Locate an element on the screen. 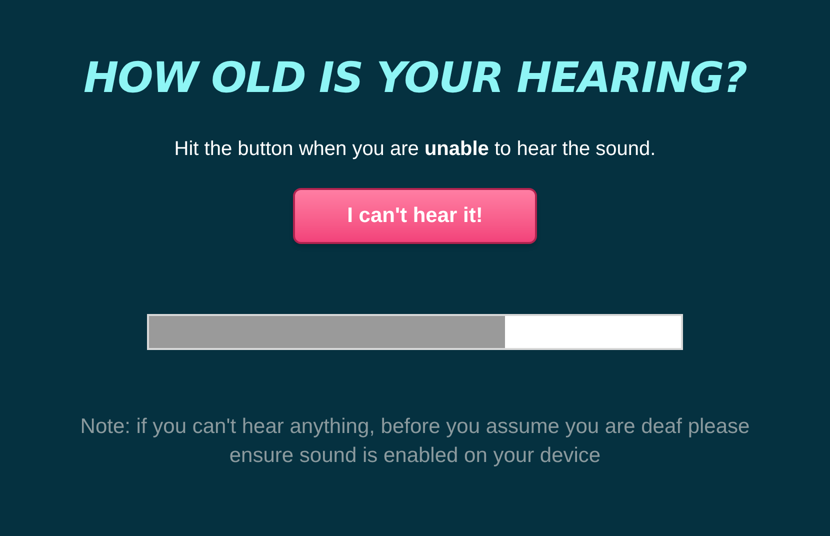  note-text: Note: if you can't hear anything, before you assume you are deaf please ensure sound is enabled on your device is located at coordinates (415, 441).